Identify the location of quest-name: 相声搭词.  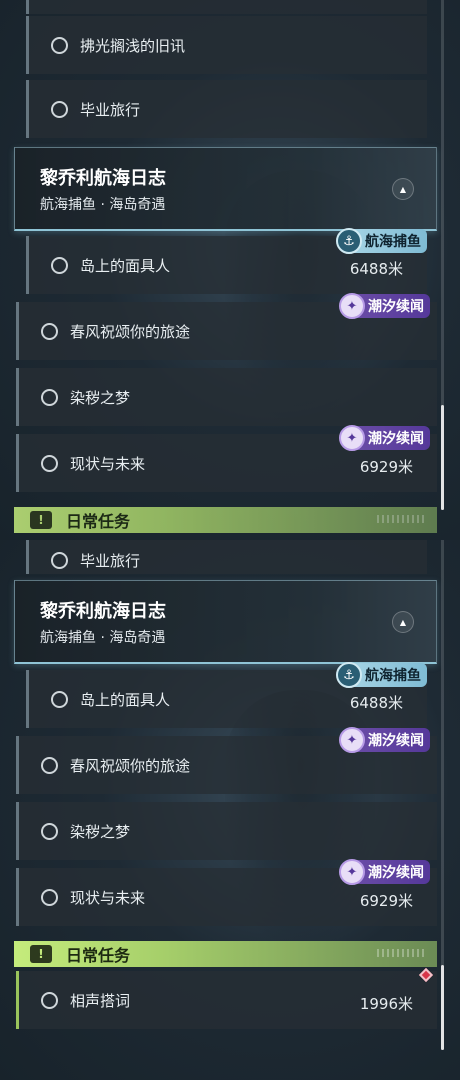
(100, 1000).